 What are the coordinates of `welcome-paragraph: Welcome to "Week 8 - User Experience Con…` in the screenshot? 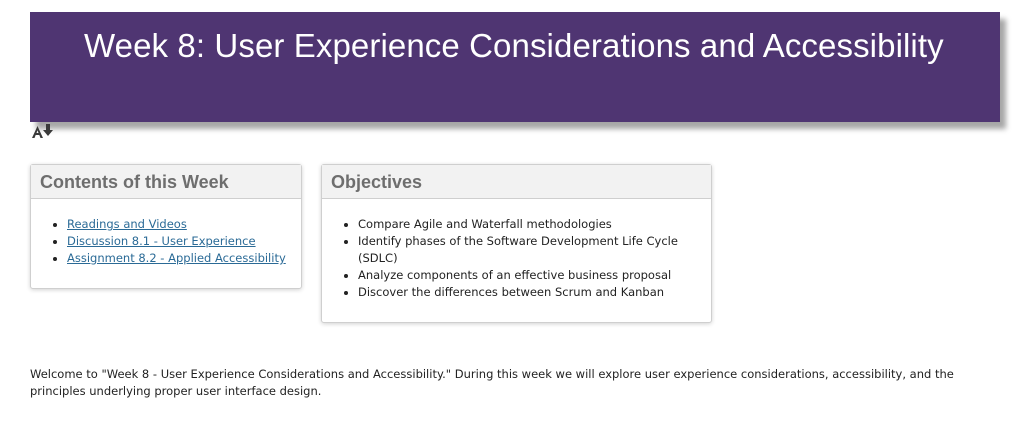 It's located at (492, 382).